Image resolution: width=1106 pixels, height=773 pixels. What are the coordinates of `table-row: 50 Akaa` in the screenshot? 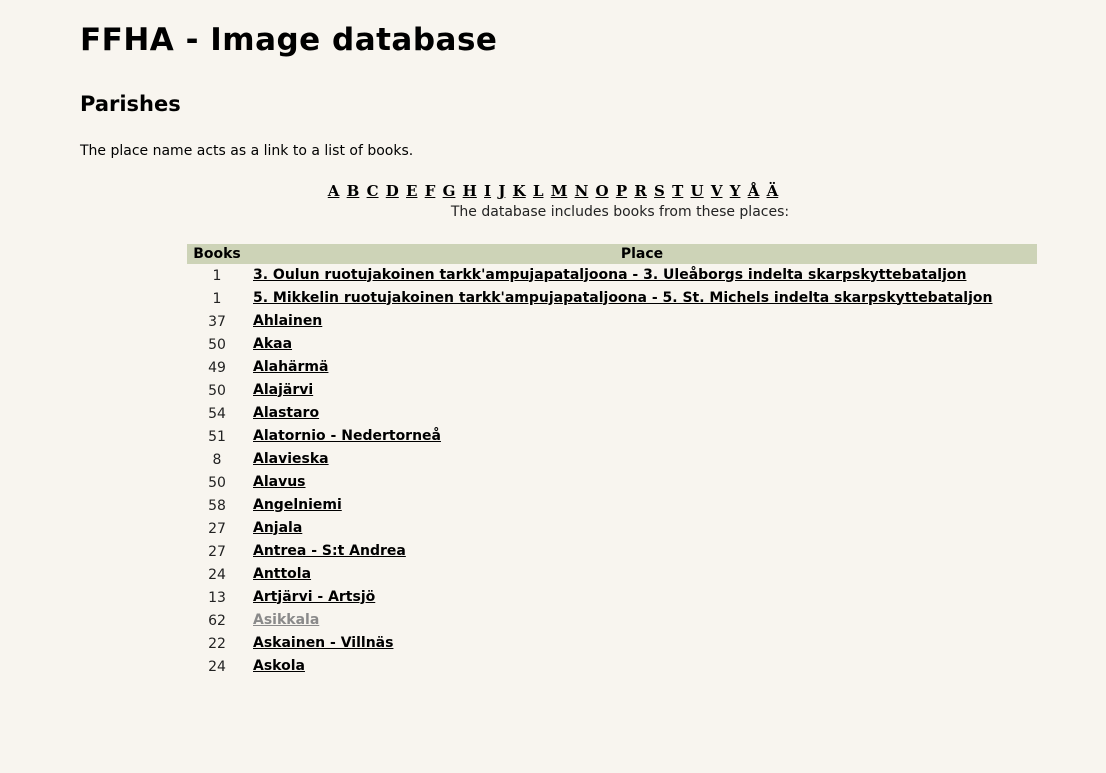 It's located at (612, 344).